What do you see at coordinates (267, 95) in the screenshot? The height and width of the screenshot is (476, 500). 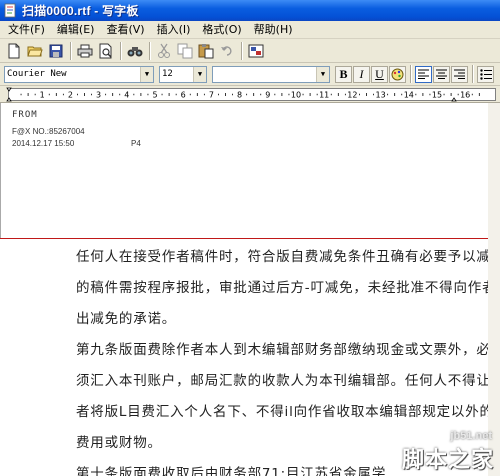 I see `ruler-label: 9` at bounding box center [267, 95].